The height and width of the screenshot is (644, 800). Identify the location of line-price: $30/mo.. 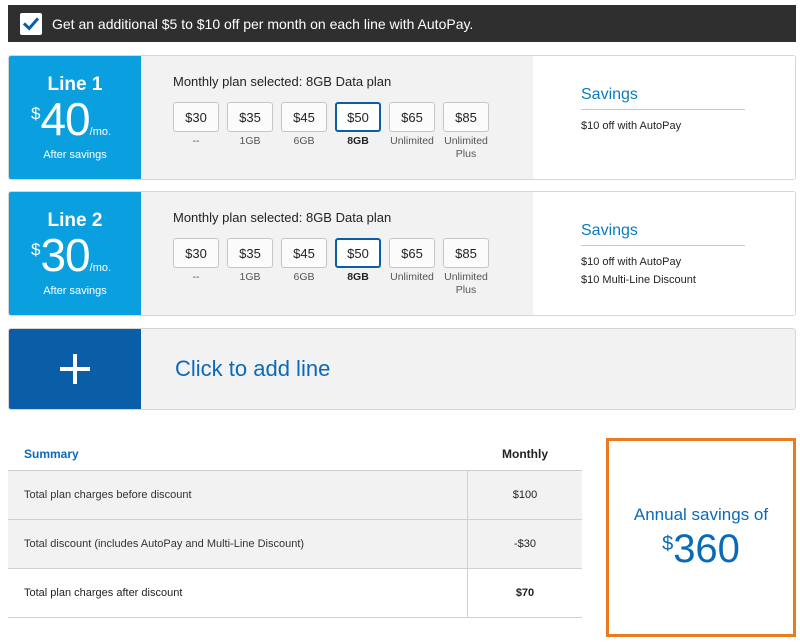
(71, 255).